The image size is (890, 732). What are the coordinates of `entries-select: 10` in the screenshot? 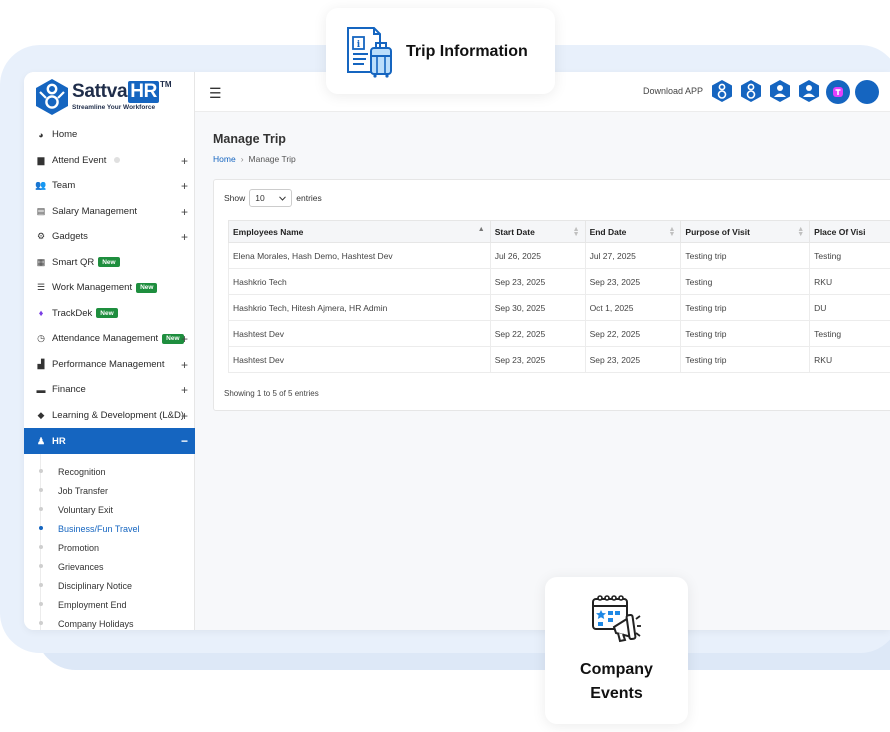 It's located at (271, 198).